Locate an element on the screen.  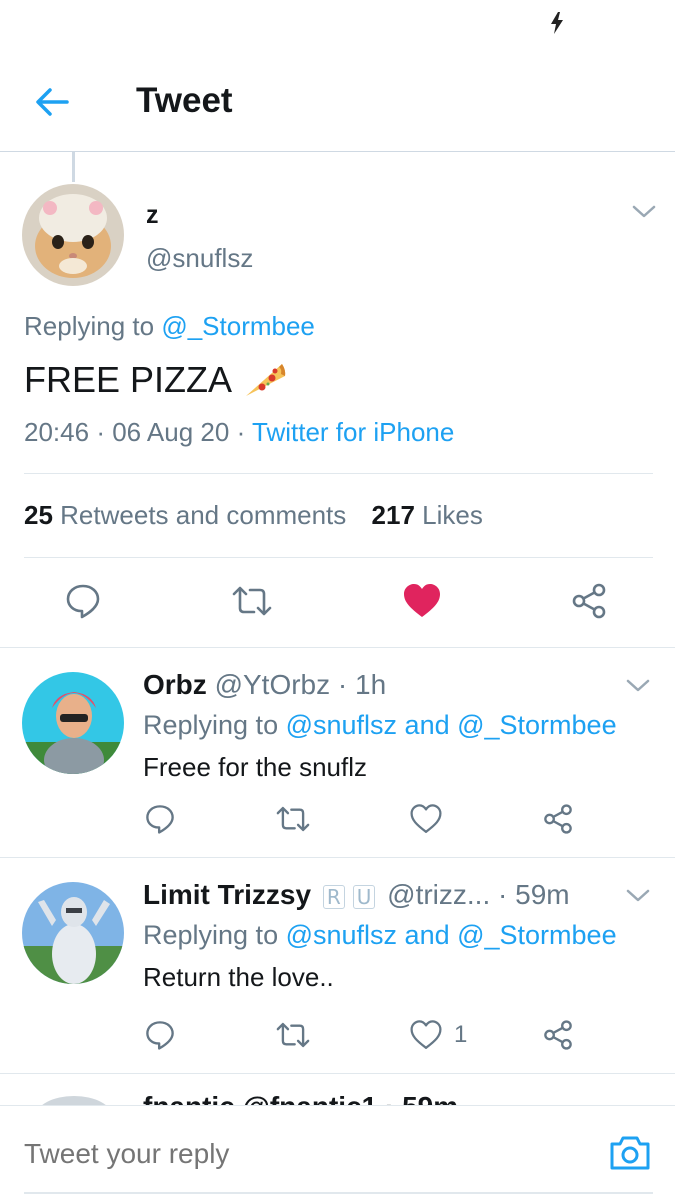
reply-author-name: Orbz is located at coordinates (175, 684).